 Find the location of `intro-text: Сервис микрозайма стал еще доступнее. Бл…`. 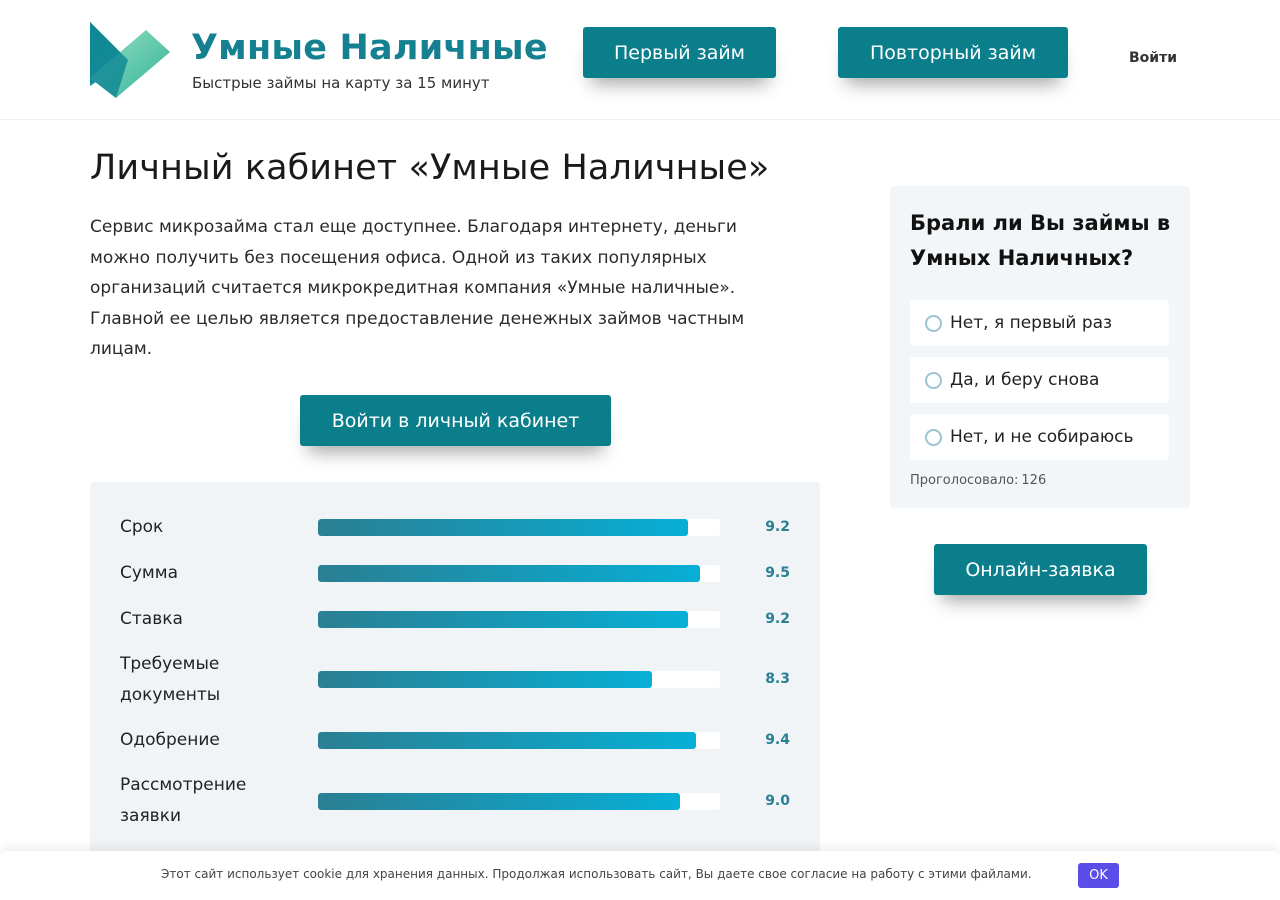

intro-text: Сервис микрозайма стал еще доступнее. Бл… is located at coordinates (417, 288).